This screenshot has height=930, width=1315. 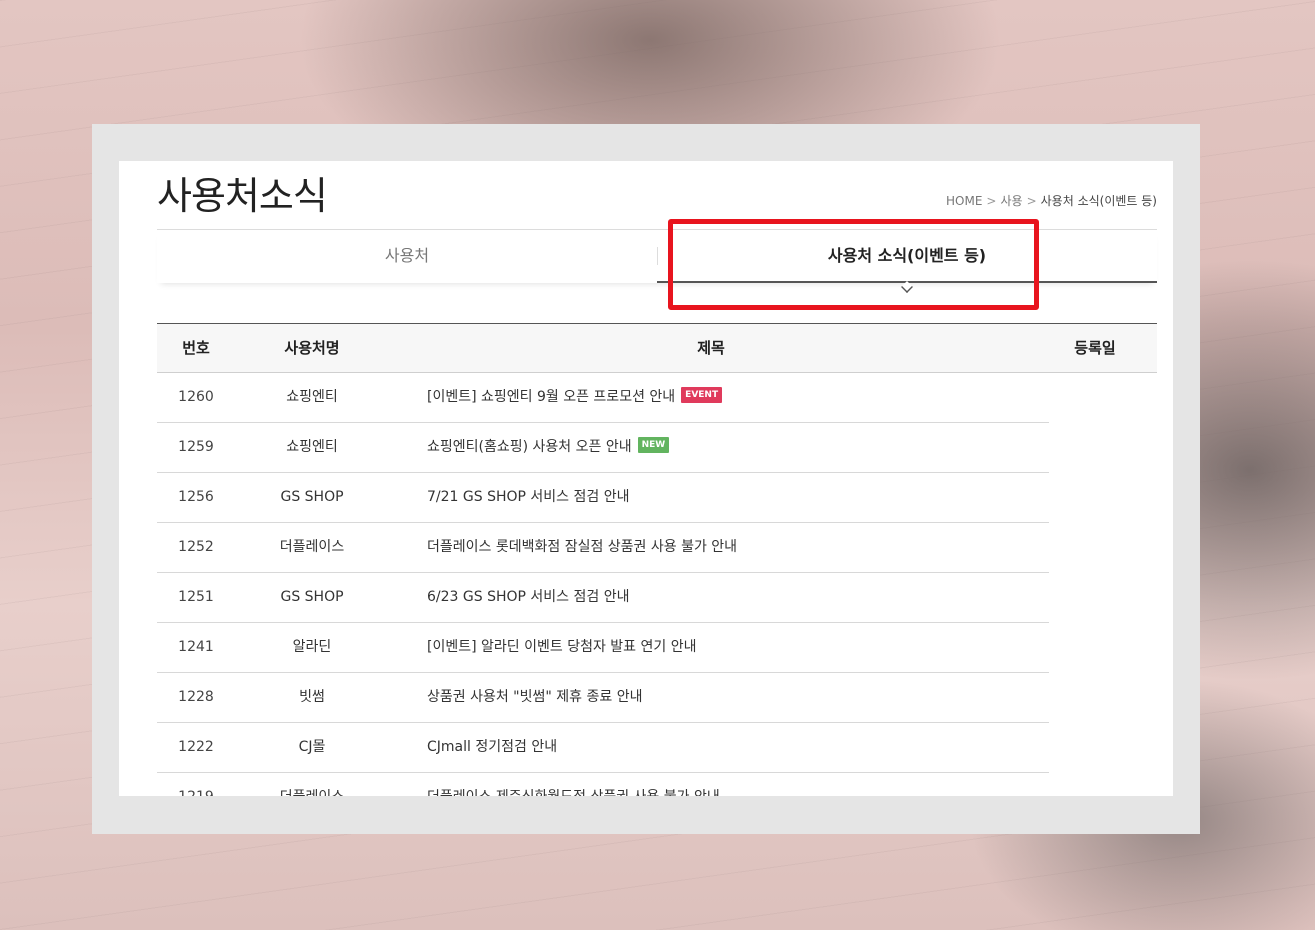 I want to click on table-row: 1256 GS SHOP 7/21 GS SHOP 서비스 점검 안내, so click(x=603, y=498).